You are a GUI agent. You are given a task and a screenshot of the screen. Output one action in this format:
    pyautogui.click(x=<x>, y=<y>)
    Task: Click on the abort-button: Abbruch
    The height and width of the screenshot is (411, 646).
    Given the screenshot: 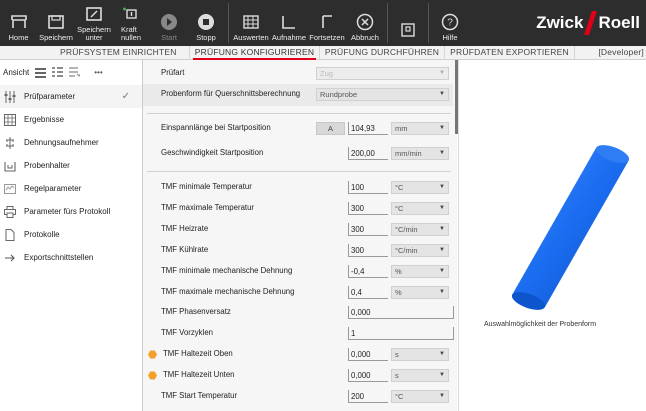 What is the action you would take?
    pyautogui.click(x=365, y=23)
    